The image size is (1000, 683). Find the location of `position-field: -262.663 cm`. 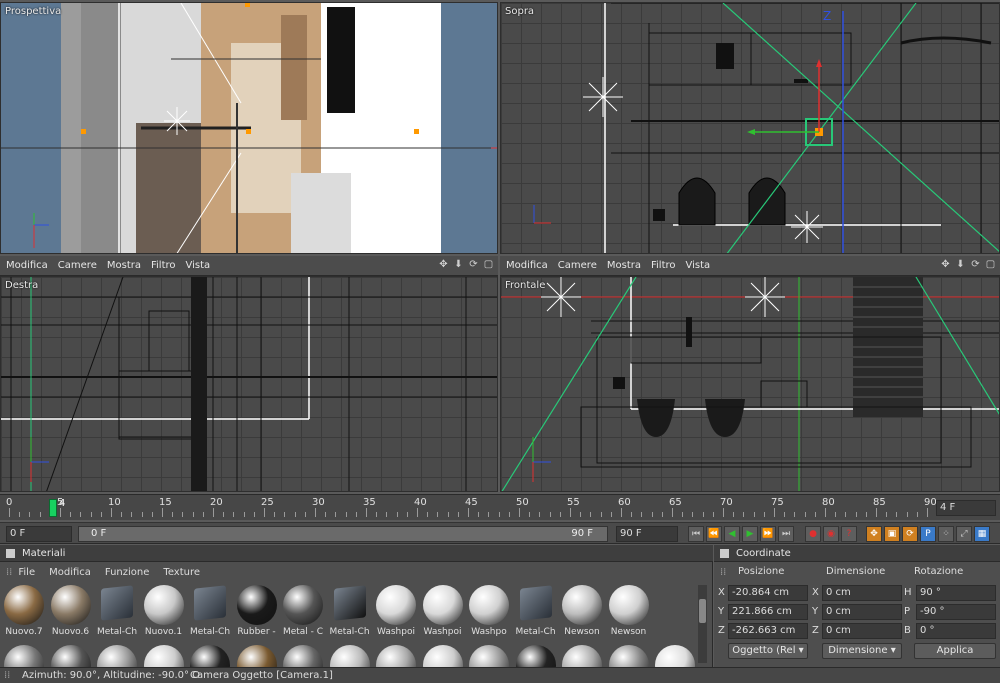

position-field: -262.663 cm is located at coordinates (768, 631).